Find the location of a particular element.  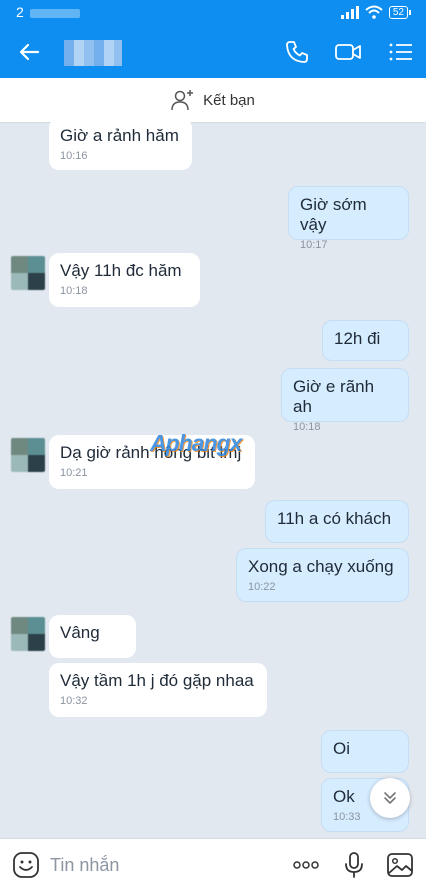

back-arrow-icon is located at coordinates (30, 52).